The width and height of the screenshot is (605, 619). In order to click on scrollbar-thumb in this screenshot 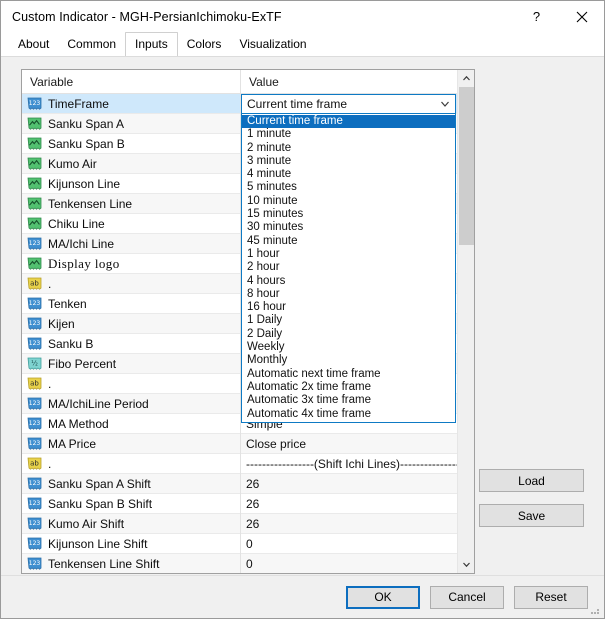, I will do `click(466, 166)`.